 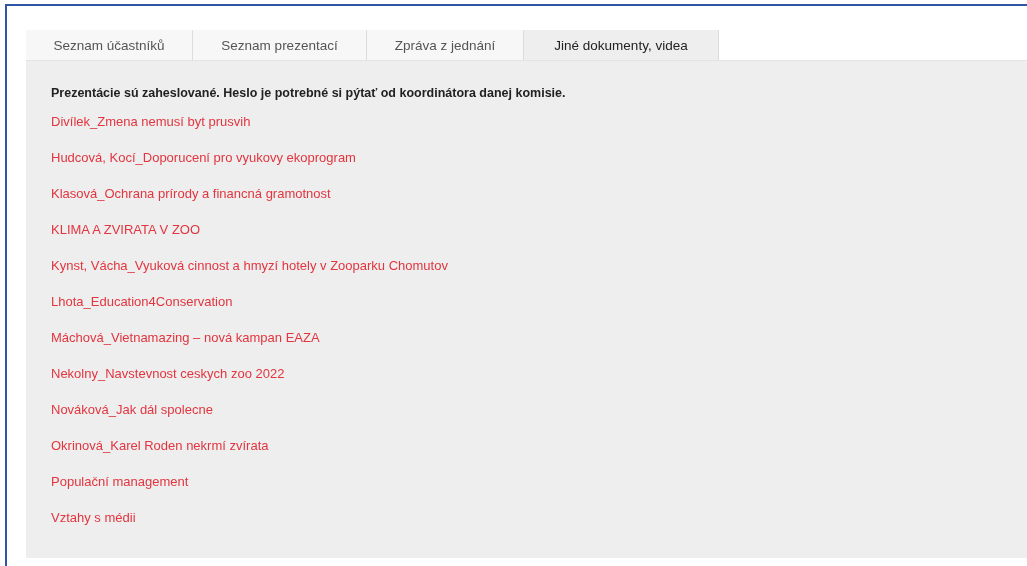 What do you see at coordinates (151, 132) in the screenshot?
I see `document-link: Divílek_Zmena nemusí byt prusvih` at bounding box center [151, 132].